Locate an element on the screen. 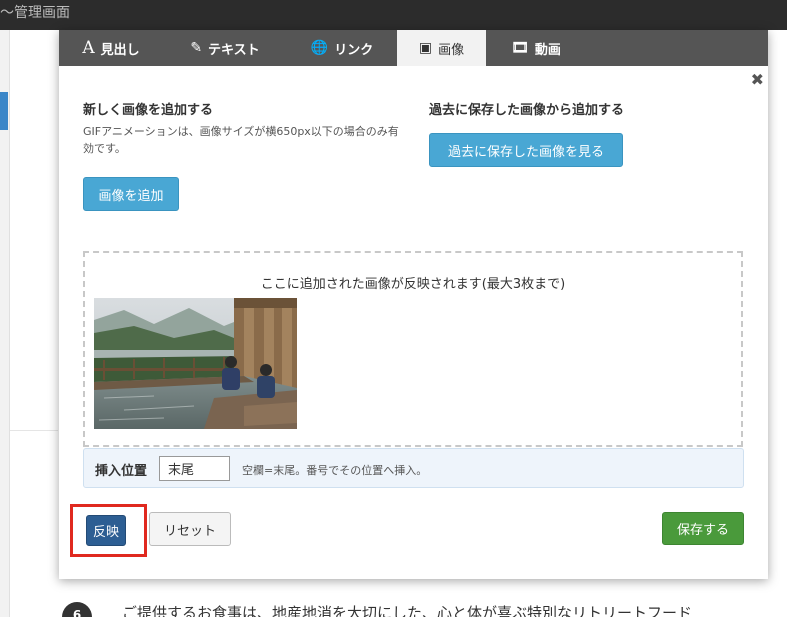 The width and height of the screenshot is (787, 617). tab-heading: A 見出し is located at coordinates (111, 48).